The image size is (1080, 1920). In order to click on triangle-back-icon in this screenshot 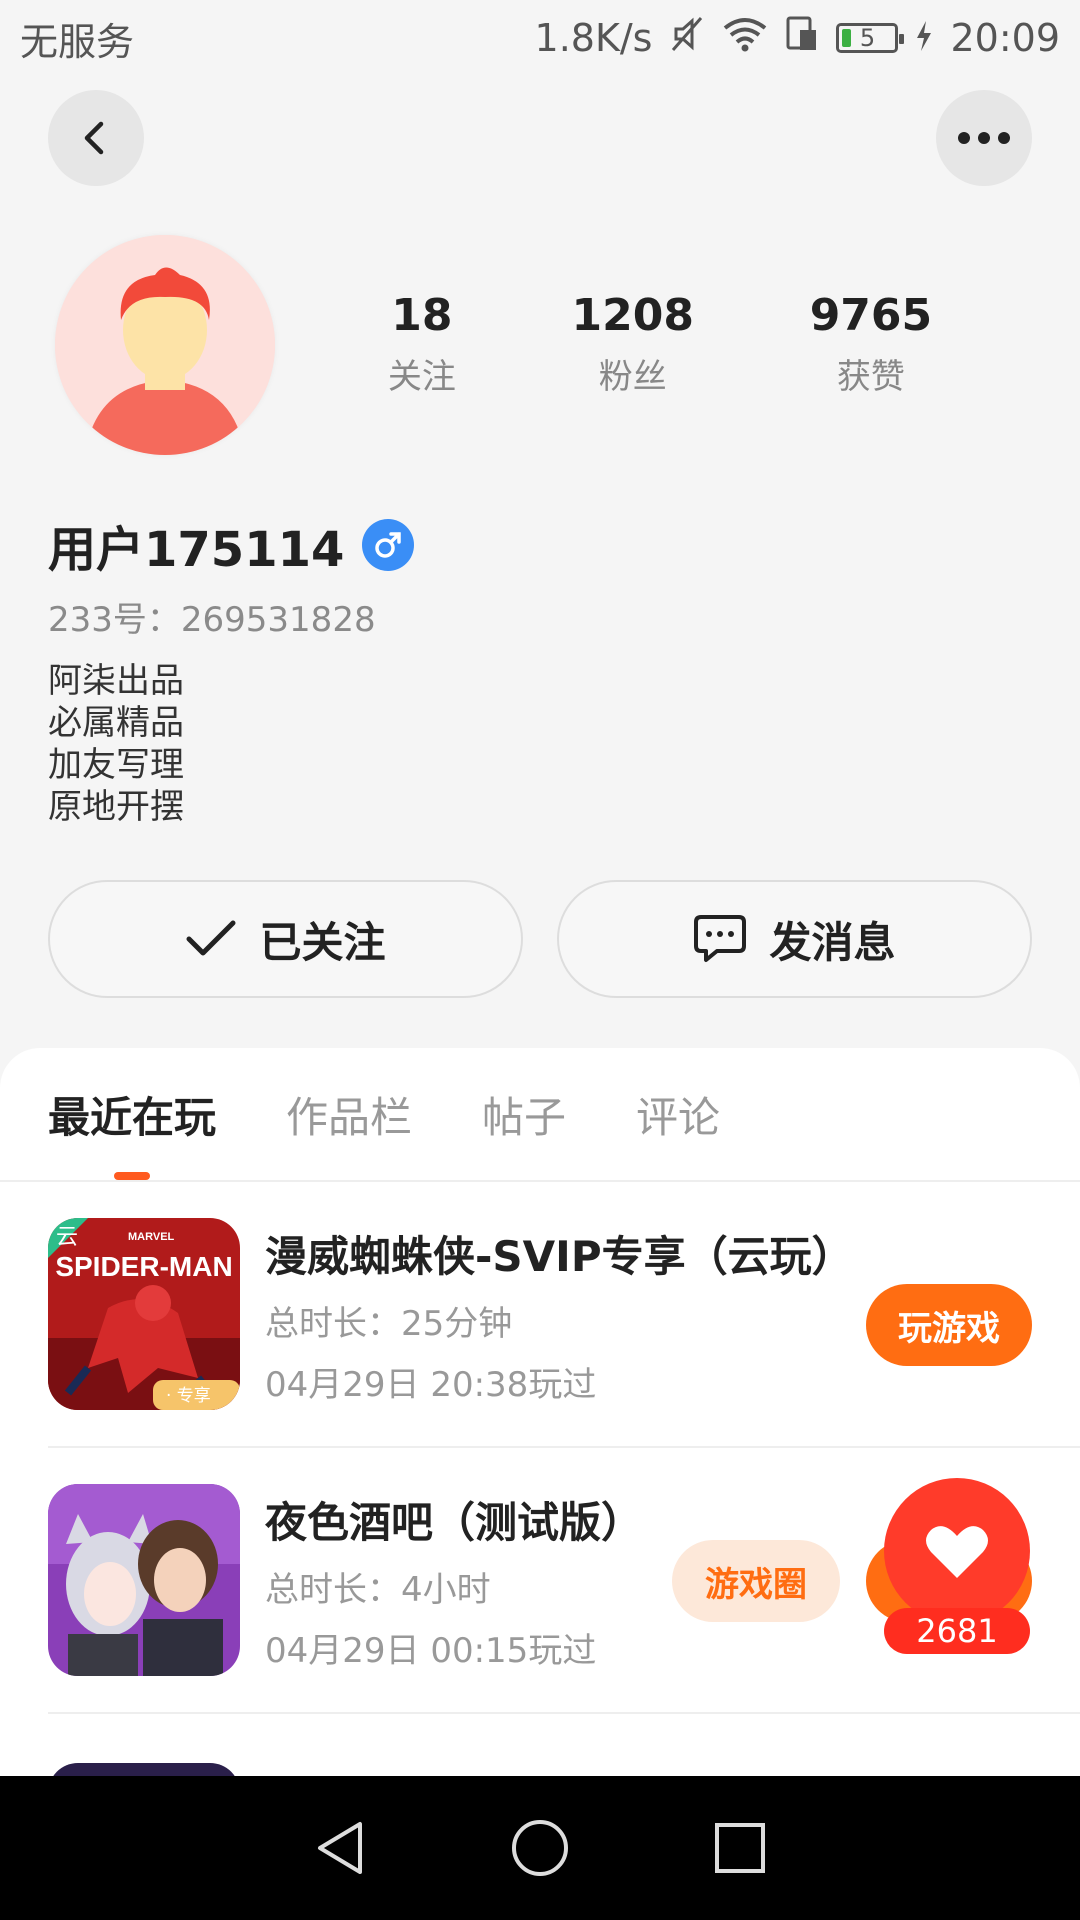, I will do `click(340, 1848)`.